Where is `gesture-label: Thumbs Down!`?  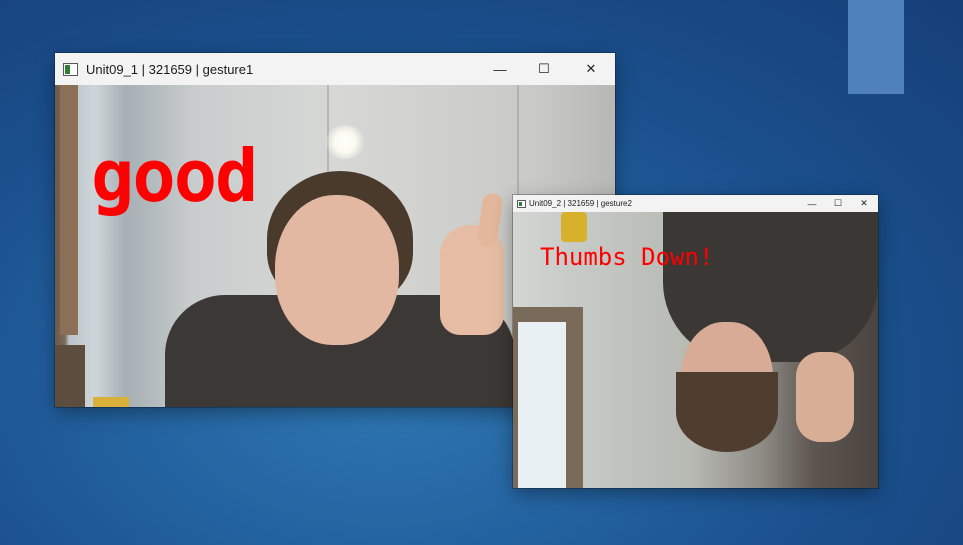 gesture-label: Thumbs Down! is located at coordinates (627, 257).